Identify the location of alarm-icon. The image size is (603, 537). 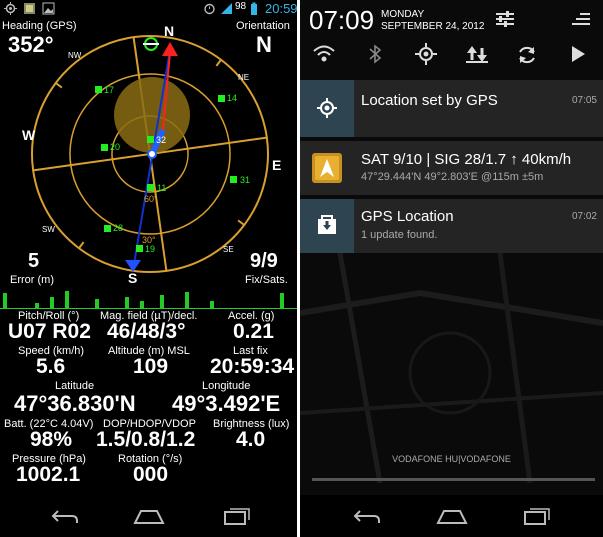
(209, 8).